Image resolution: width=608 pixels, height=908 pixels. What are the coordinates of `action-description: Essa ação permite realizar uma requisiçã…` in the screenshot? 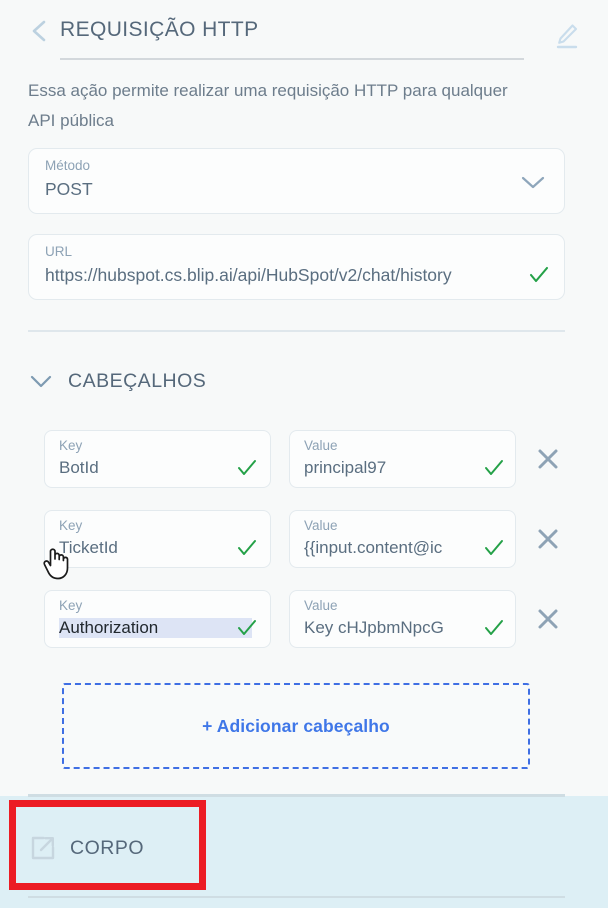 It's located at (268, 105).